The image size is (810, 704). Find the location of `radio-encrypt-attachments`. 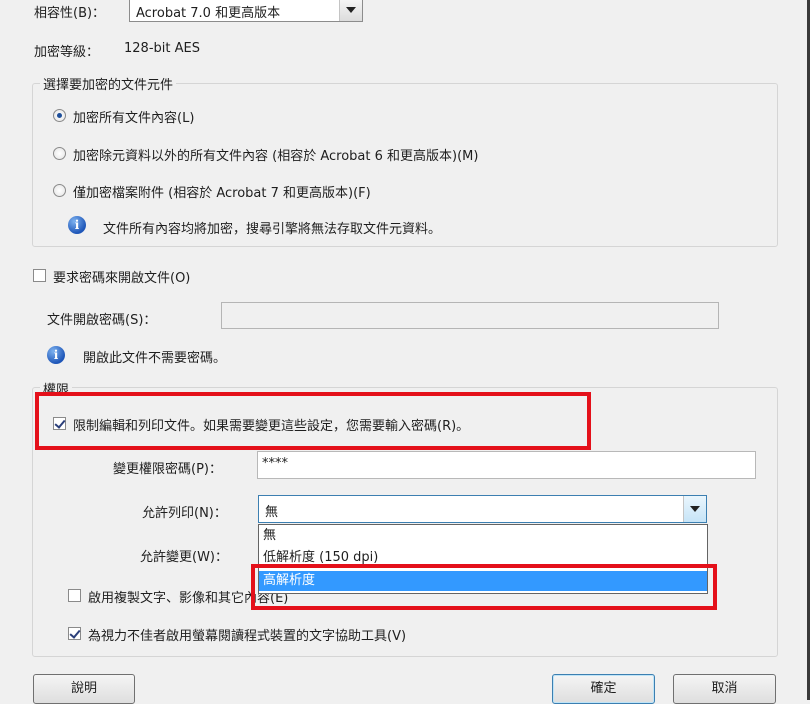

radio-encrypt-attachments is located at coordinates (59, 190).